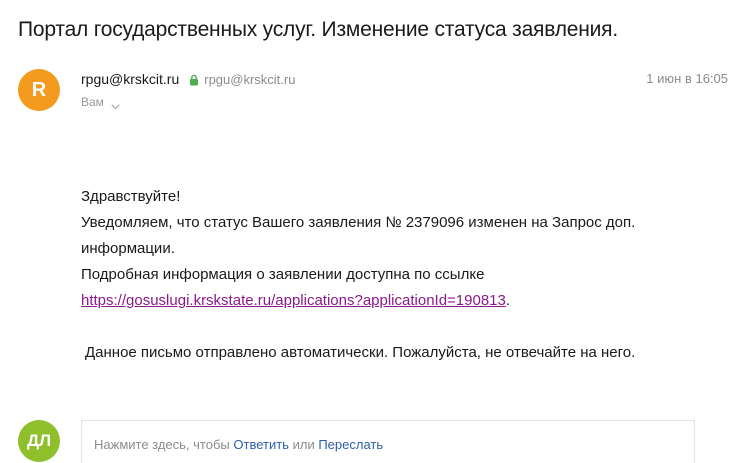  I want to click on sender-avatar-letter: R, so click(39, 89).